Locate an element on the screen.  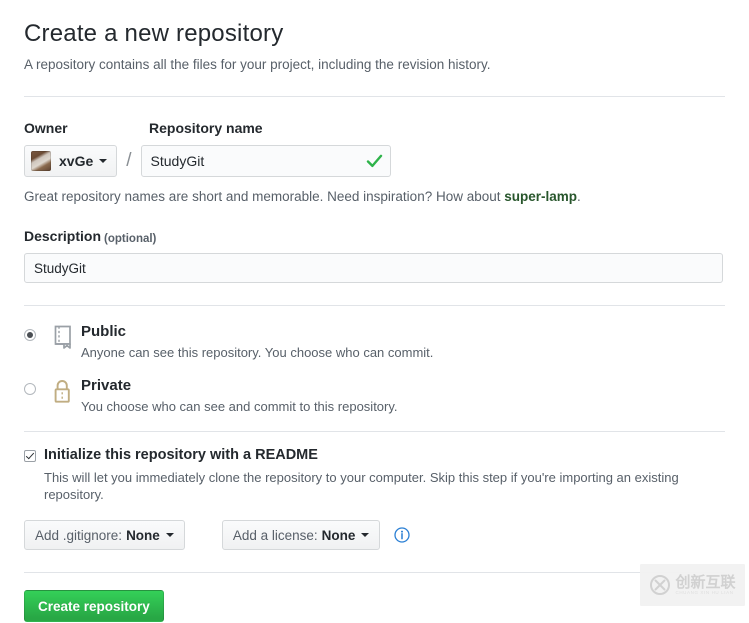
owner-name: xvGe is located at coordinates (76, 161).